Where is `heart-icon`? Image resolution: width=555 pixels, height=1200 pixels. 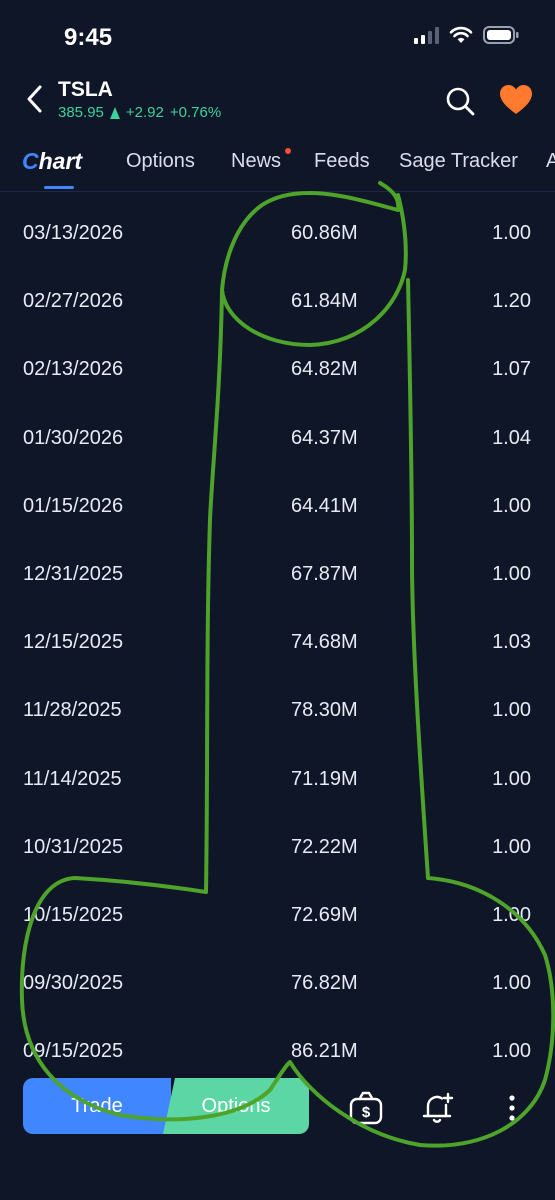 heart-icon is located at coordinates (516, 99).